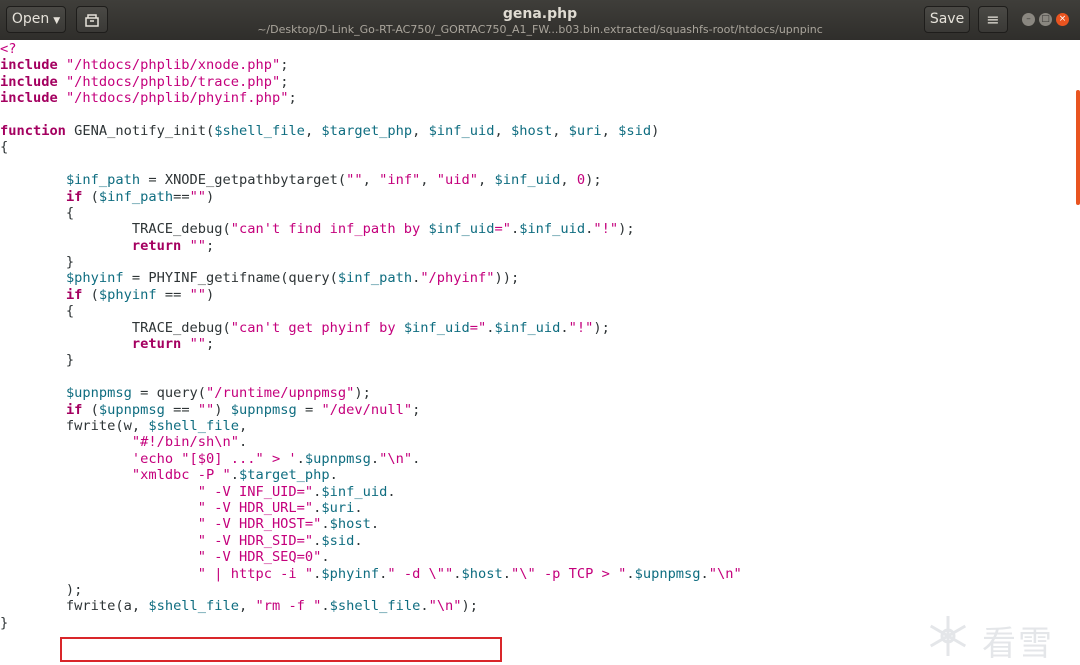  I want to click on code-token: "", so click(198, 245).